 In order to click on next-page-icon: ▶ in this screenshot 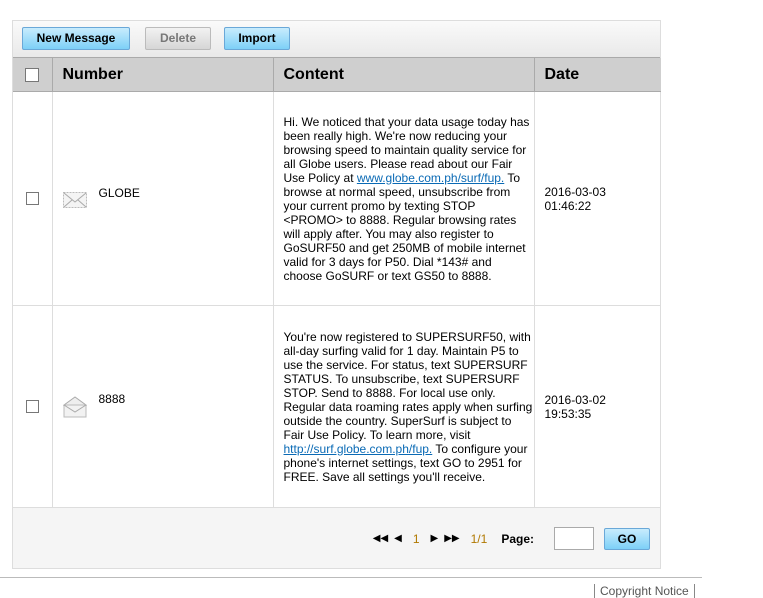, I will do `click(435, 538)`.